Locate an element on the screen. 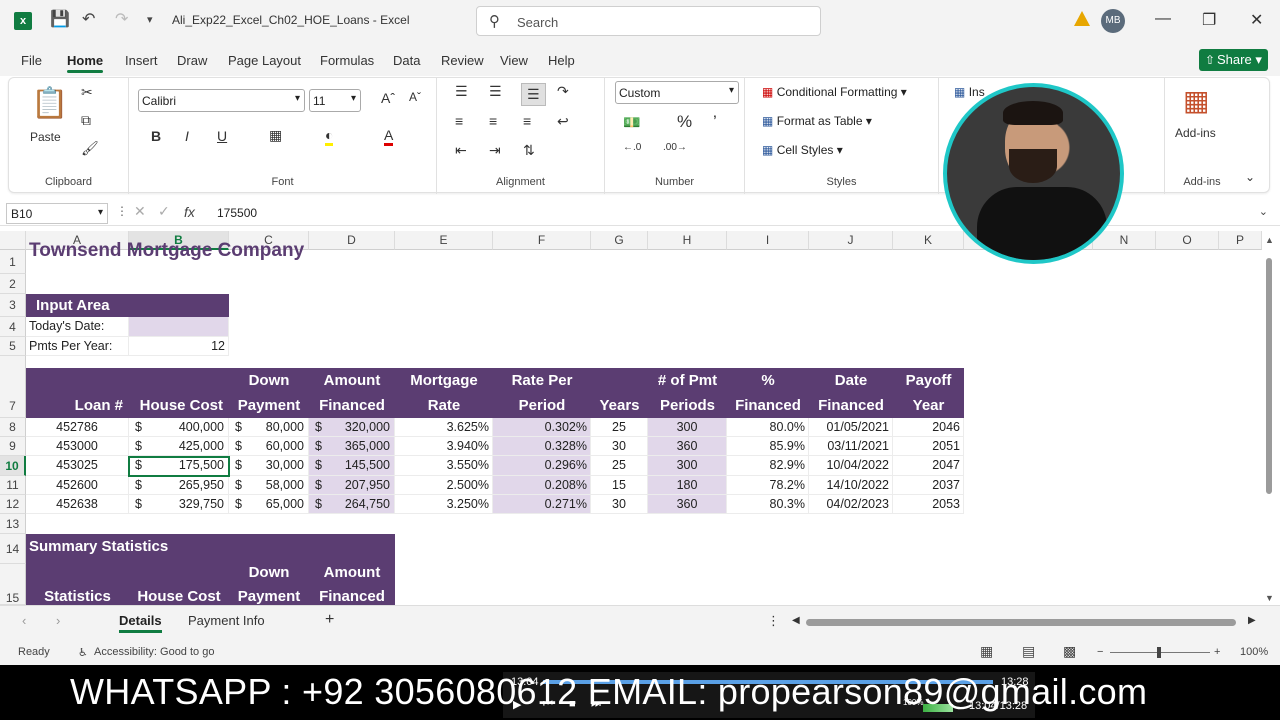  more-sheets-icon: ⋮ is located at coordinates (773, 621).